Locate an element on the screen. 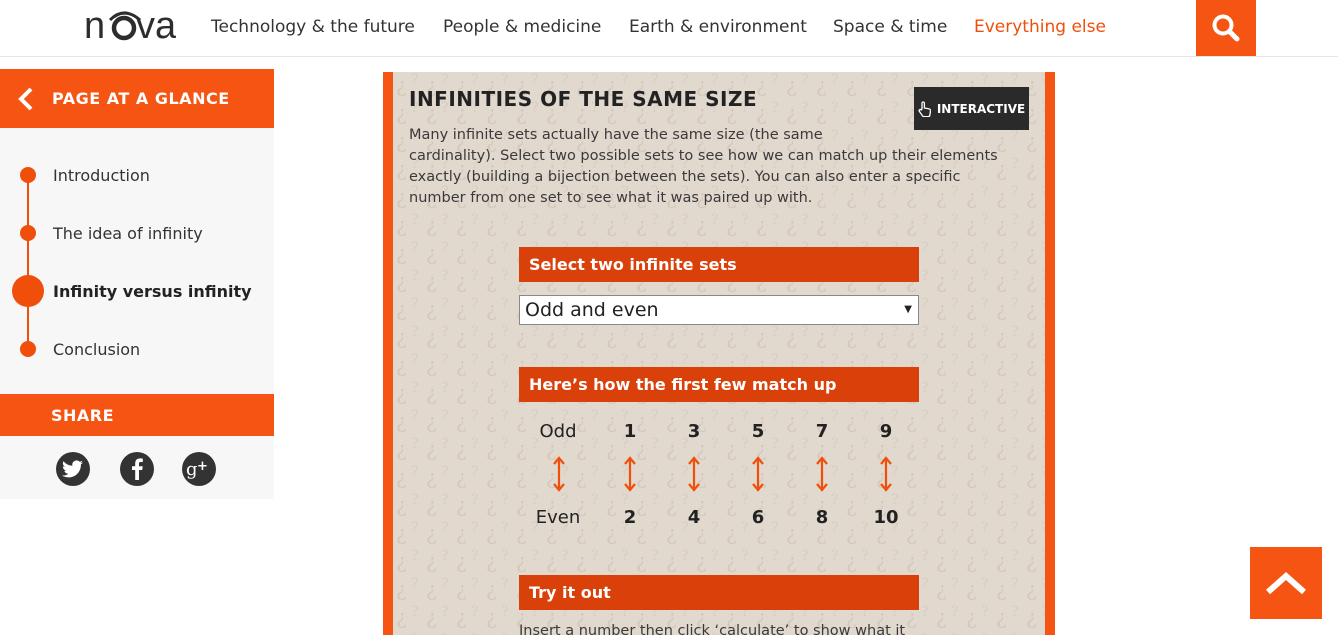  nav-people-medicine: People & medicine is located at coordinates (522, 27).